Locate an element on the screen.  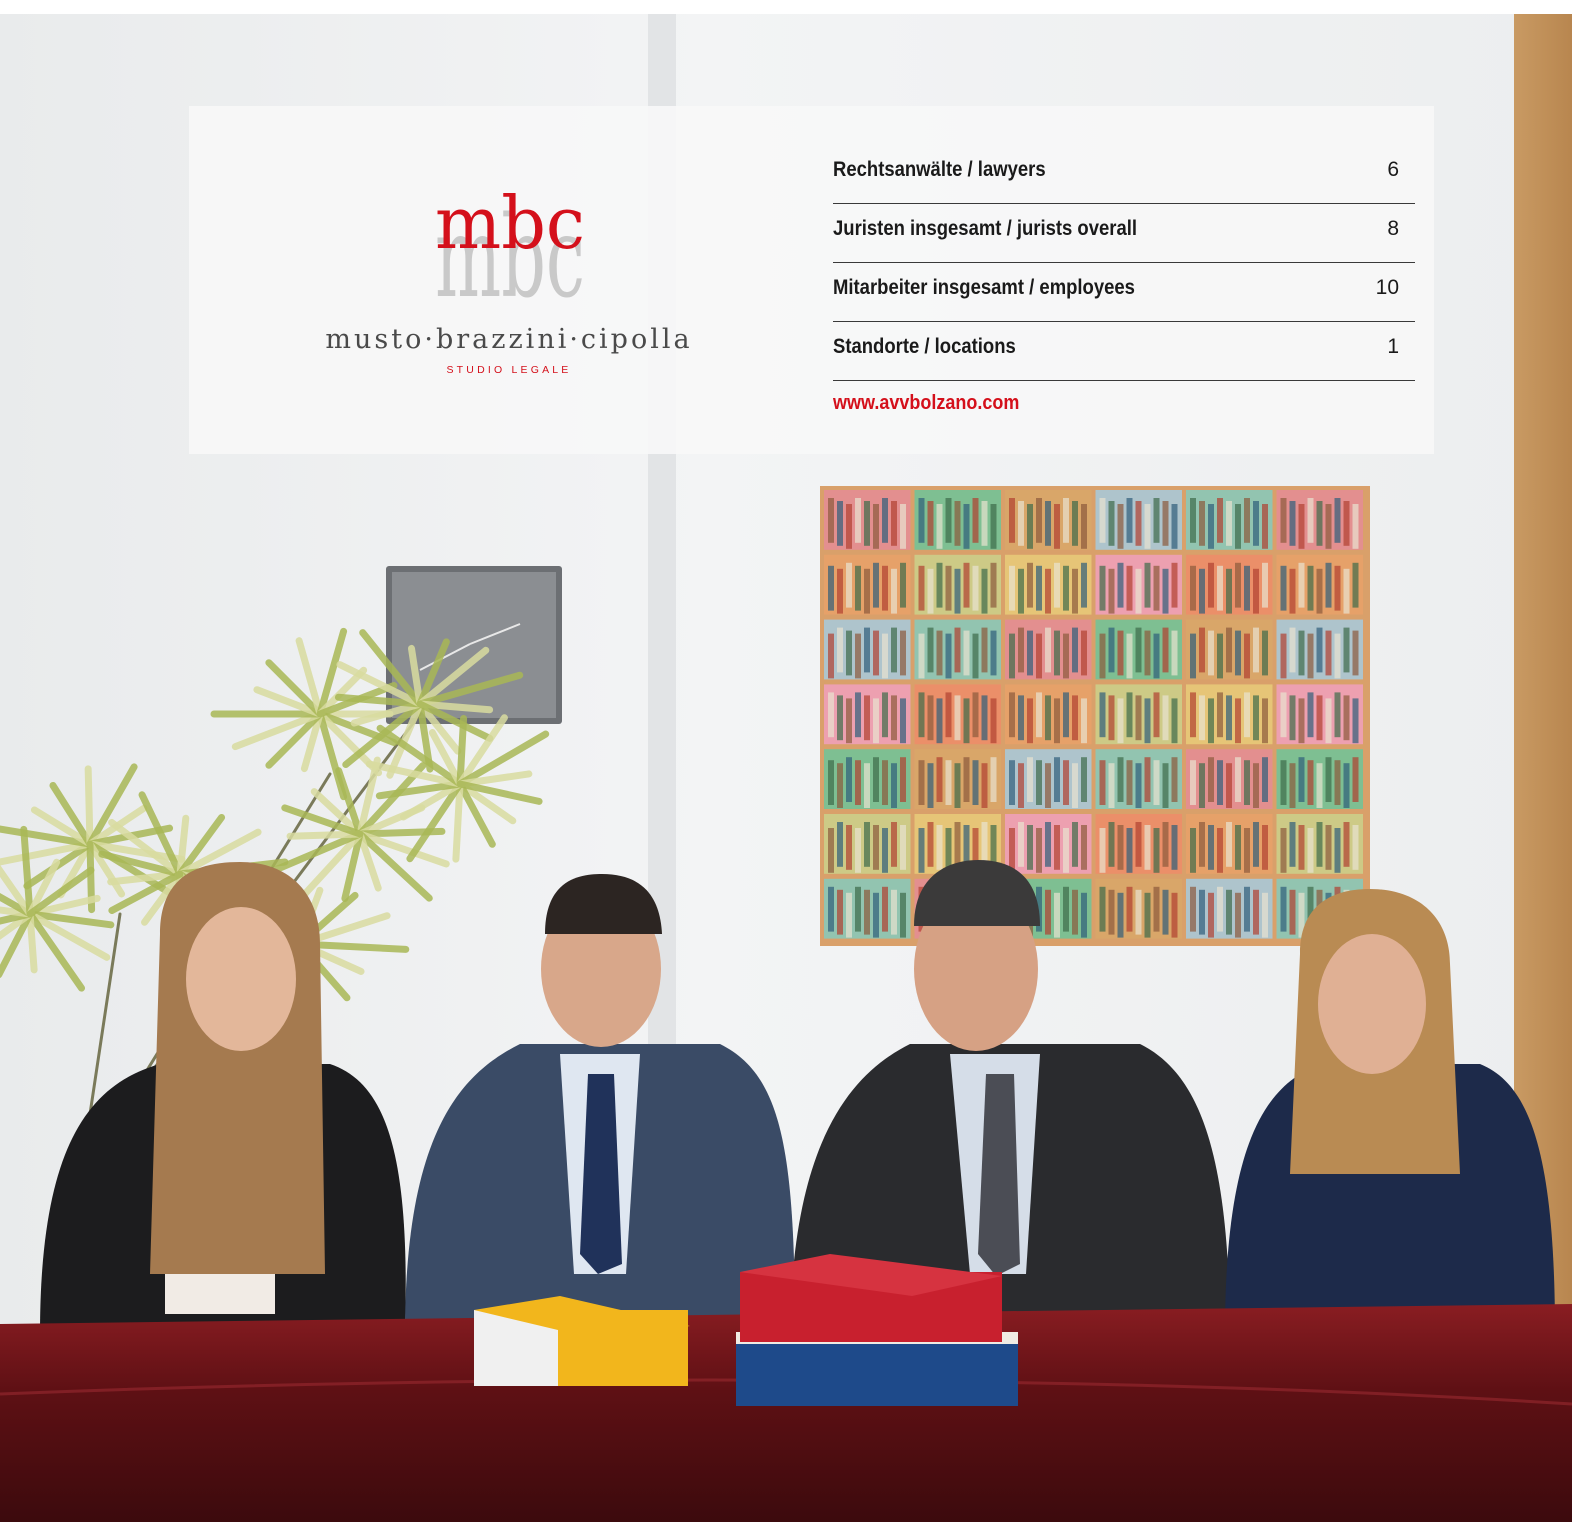
firm-tagline: STUDIO LEGALE is located at coordinates (509, 370).